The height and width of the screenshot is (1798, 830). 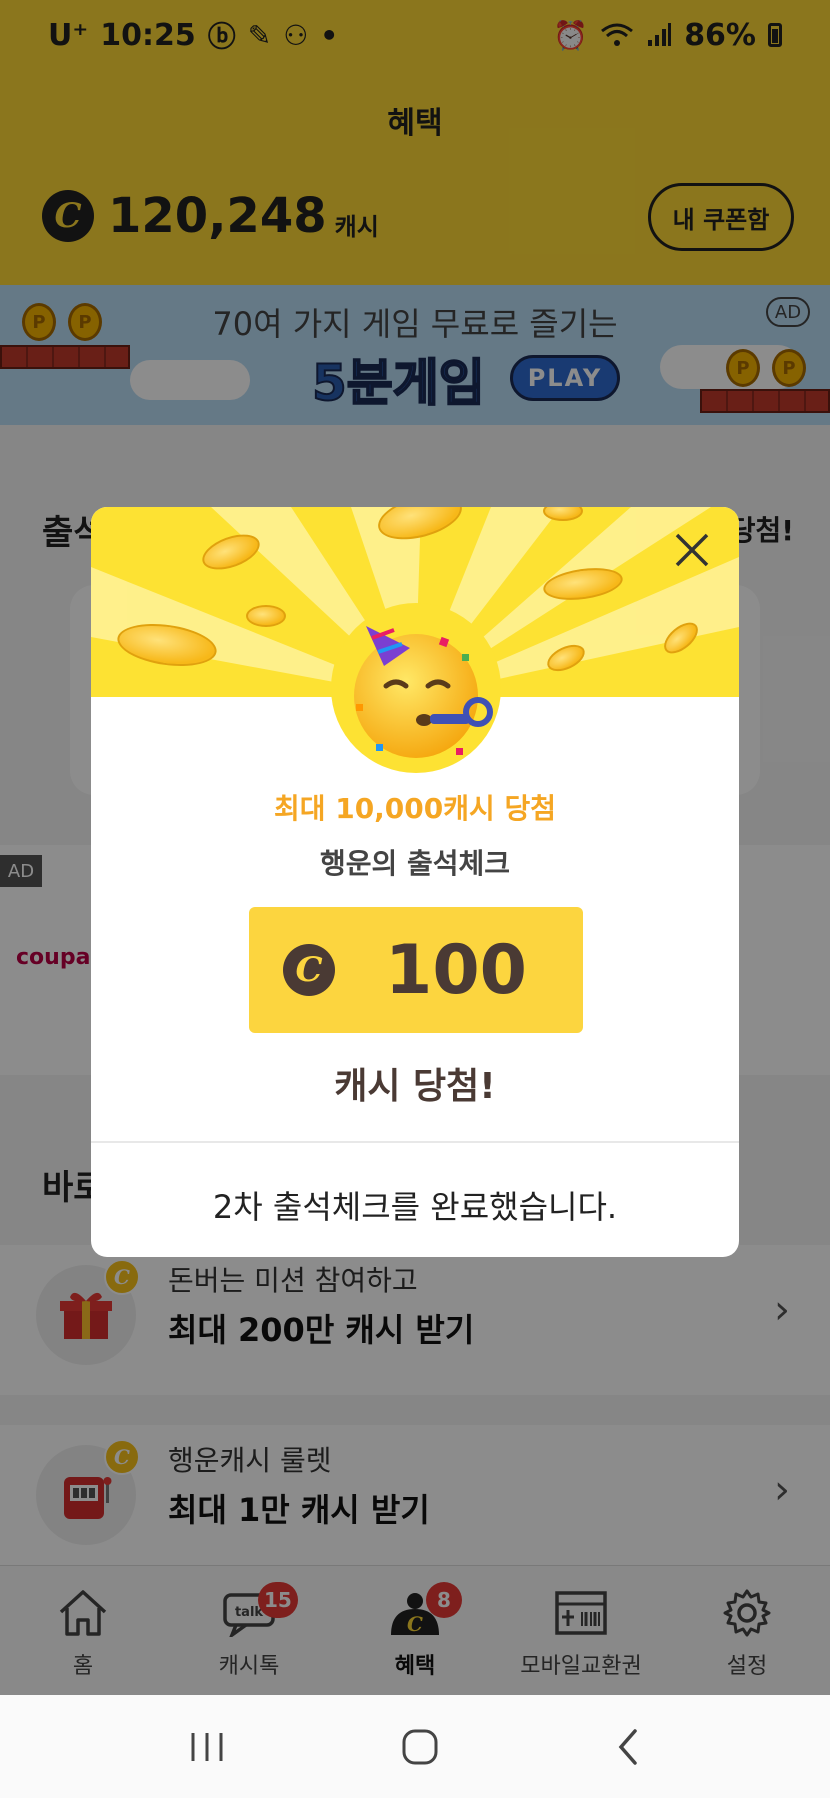 What do you see at coordinates (266, 616) in the screenshot?
I see `gold-coin-decoration` at bounding box center [266, 616].